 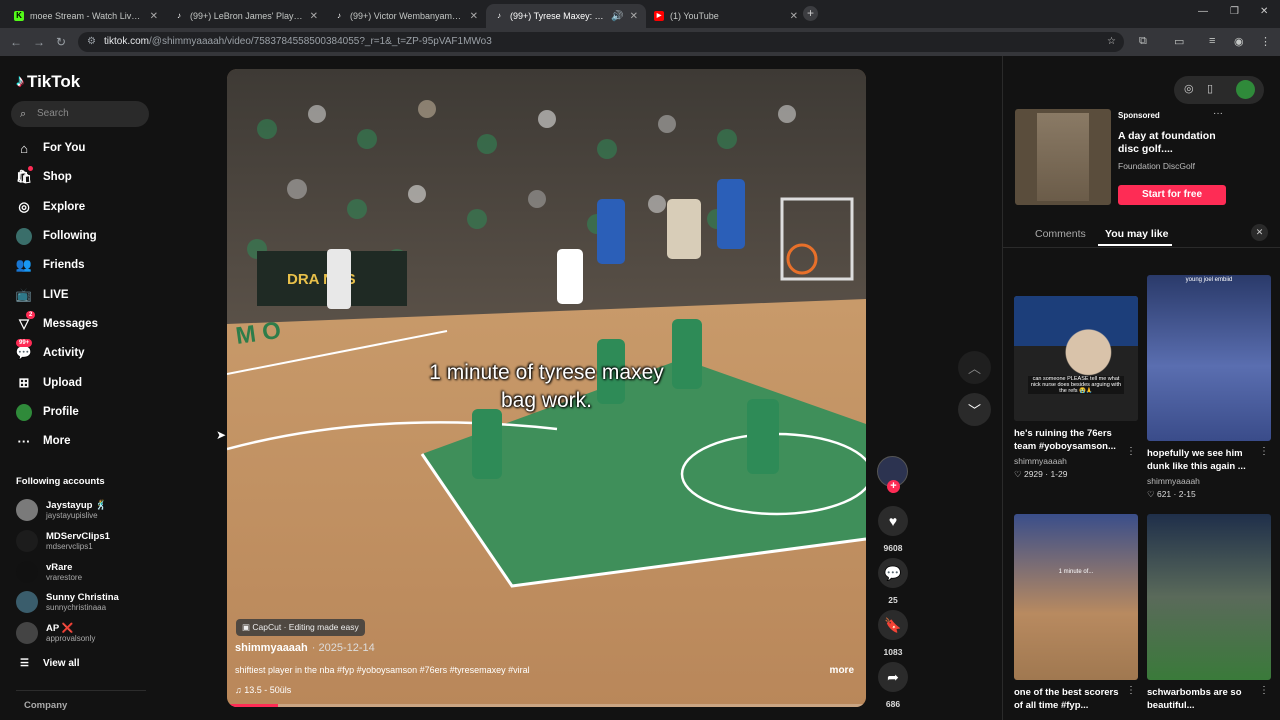 I want to click on share-button: ➦ 686, so click(x=893, y=685).